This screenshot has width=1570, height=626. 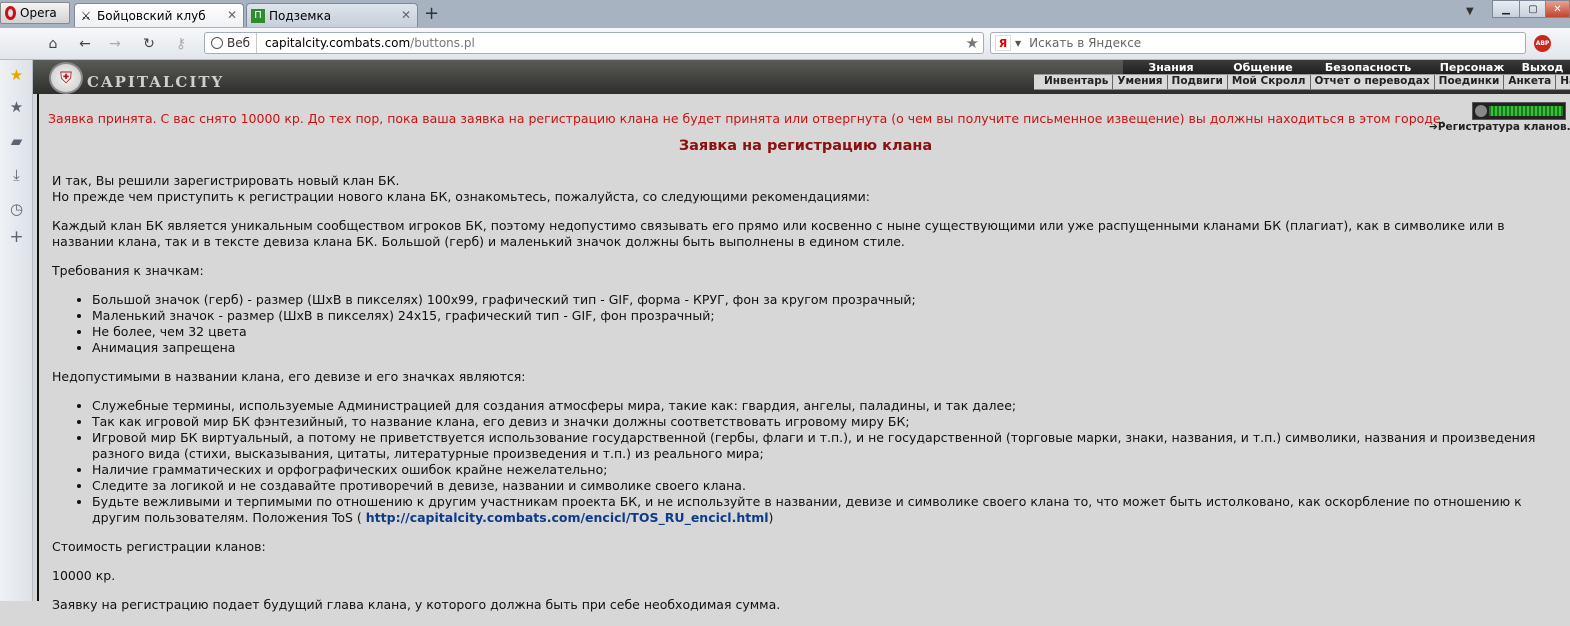 I want to click on address-bar: Веб capitalcity.combats.com/buttons.pl ★, so click(x=594, y=43).